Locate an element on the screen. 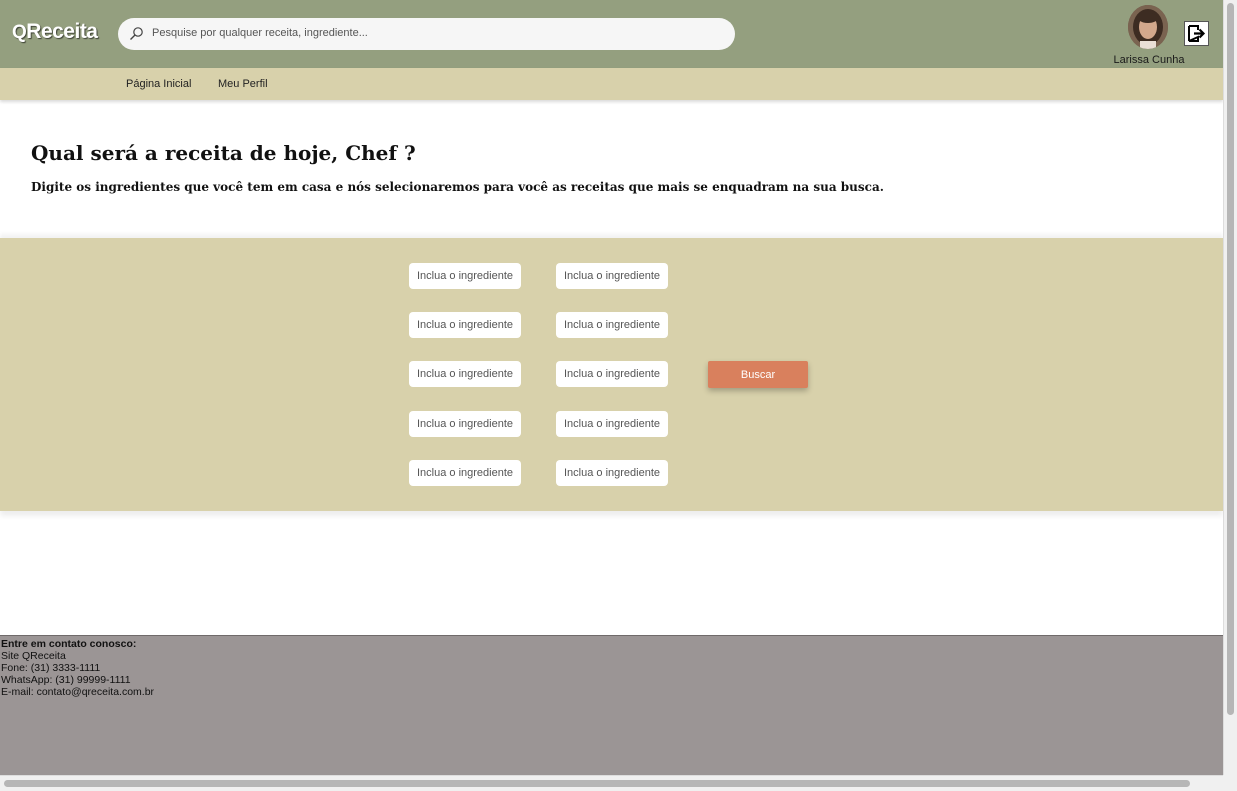 Image resolution: width=1237 pixels, height=791 pixels. contact-phone: Fone: (31) 3333-1111 is located at coordinates (51, 668).